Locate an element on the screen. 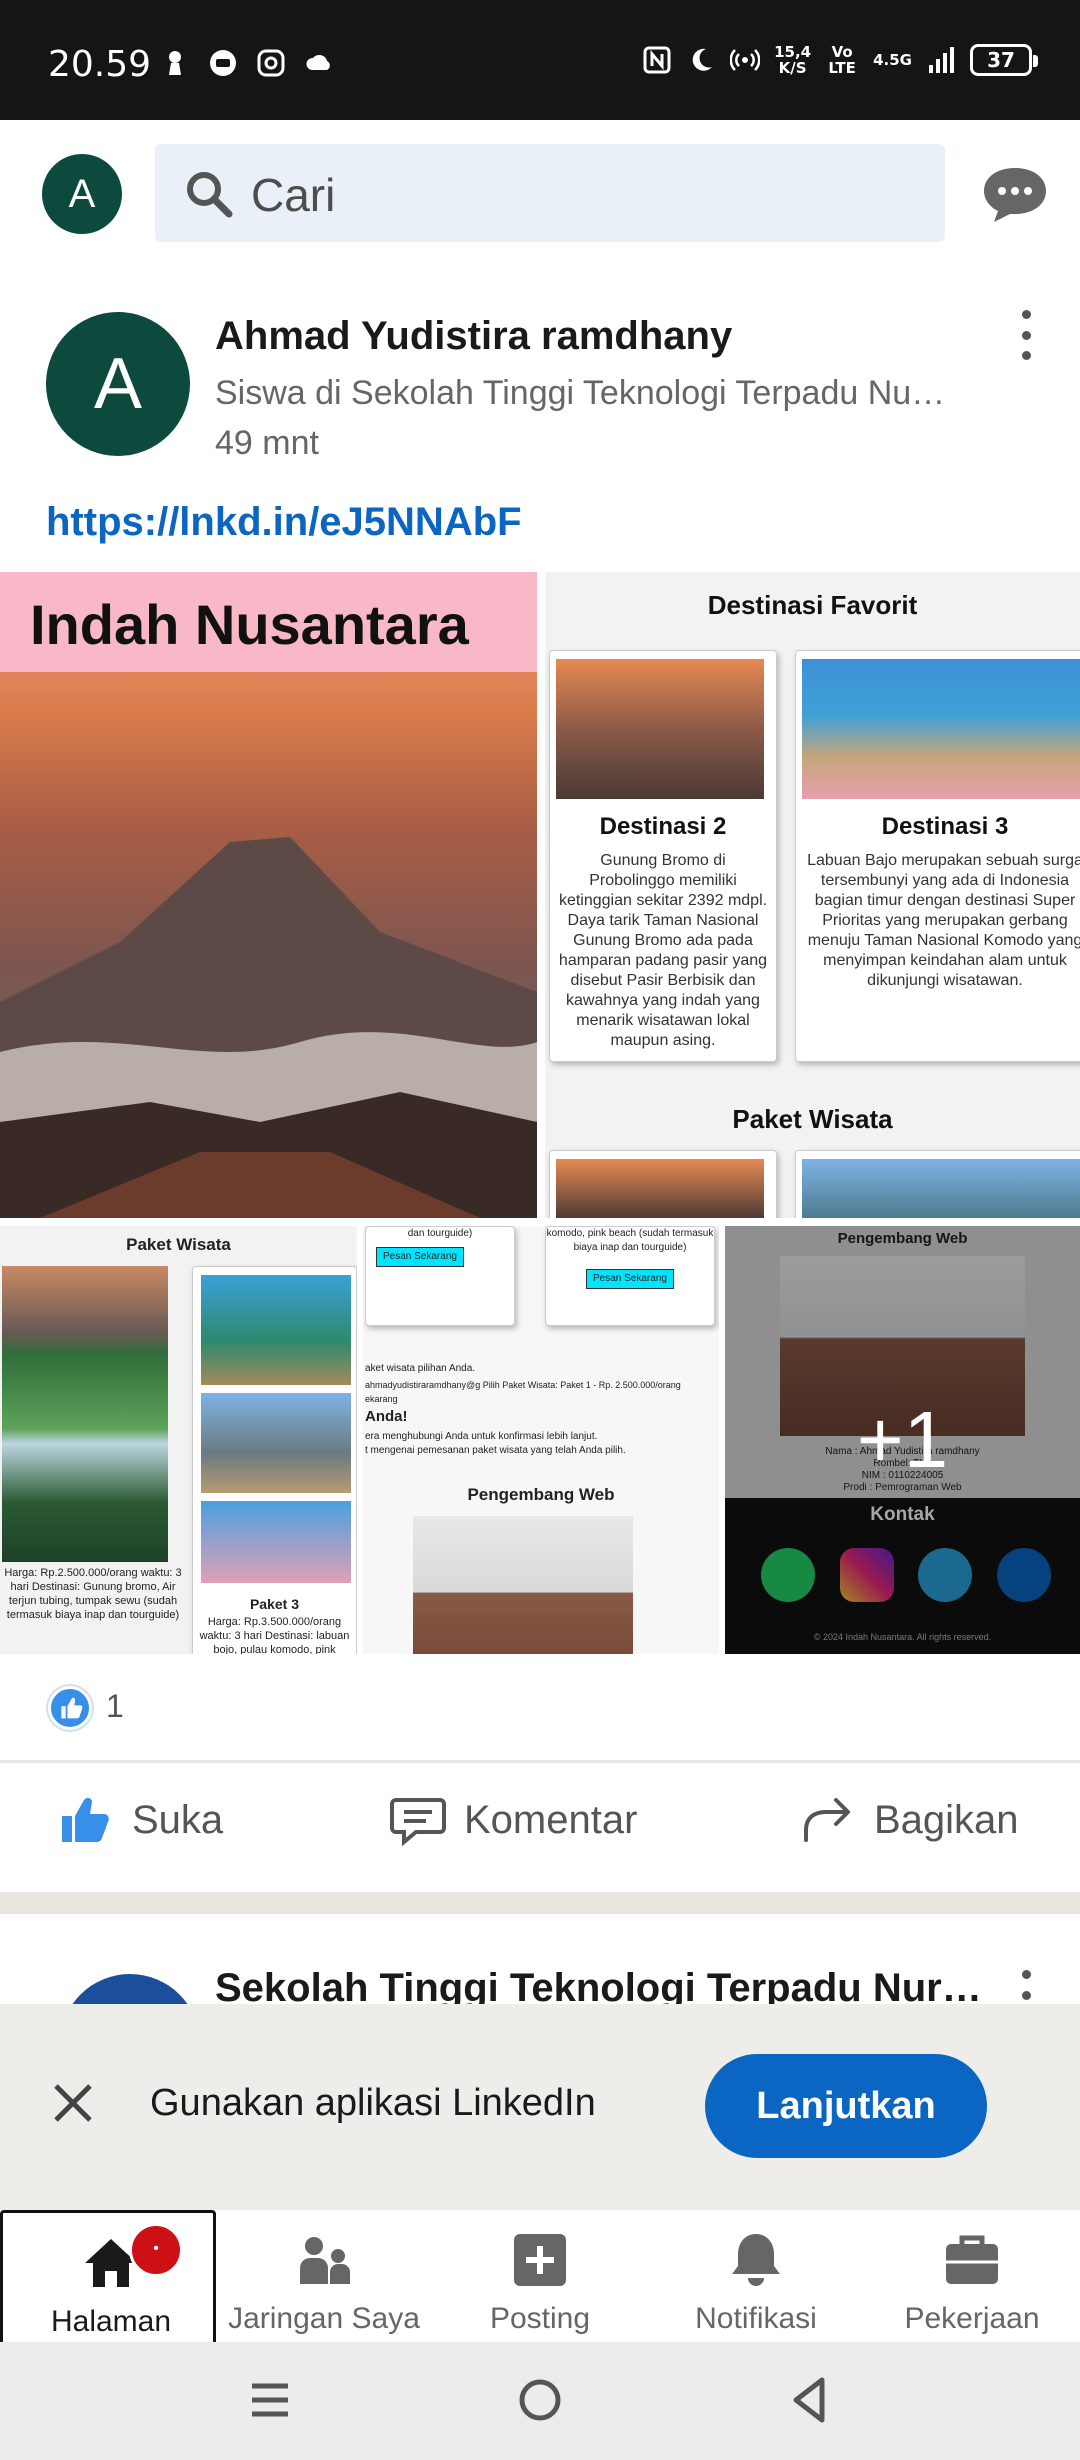  more-images-overlay: +1 is located at coordinates (902, 1440).